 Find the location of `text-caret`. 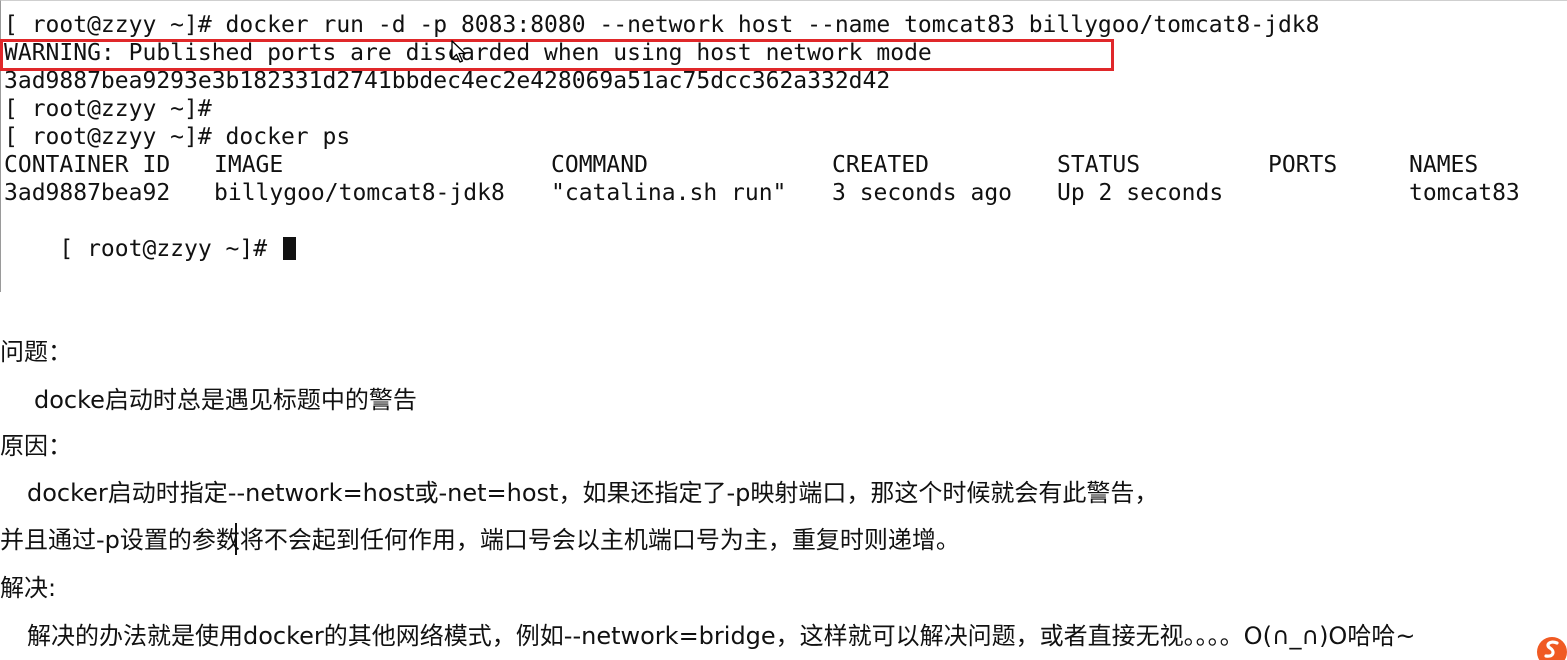

text-caret is located at coordinates (236, 539).